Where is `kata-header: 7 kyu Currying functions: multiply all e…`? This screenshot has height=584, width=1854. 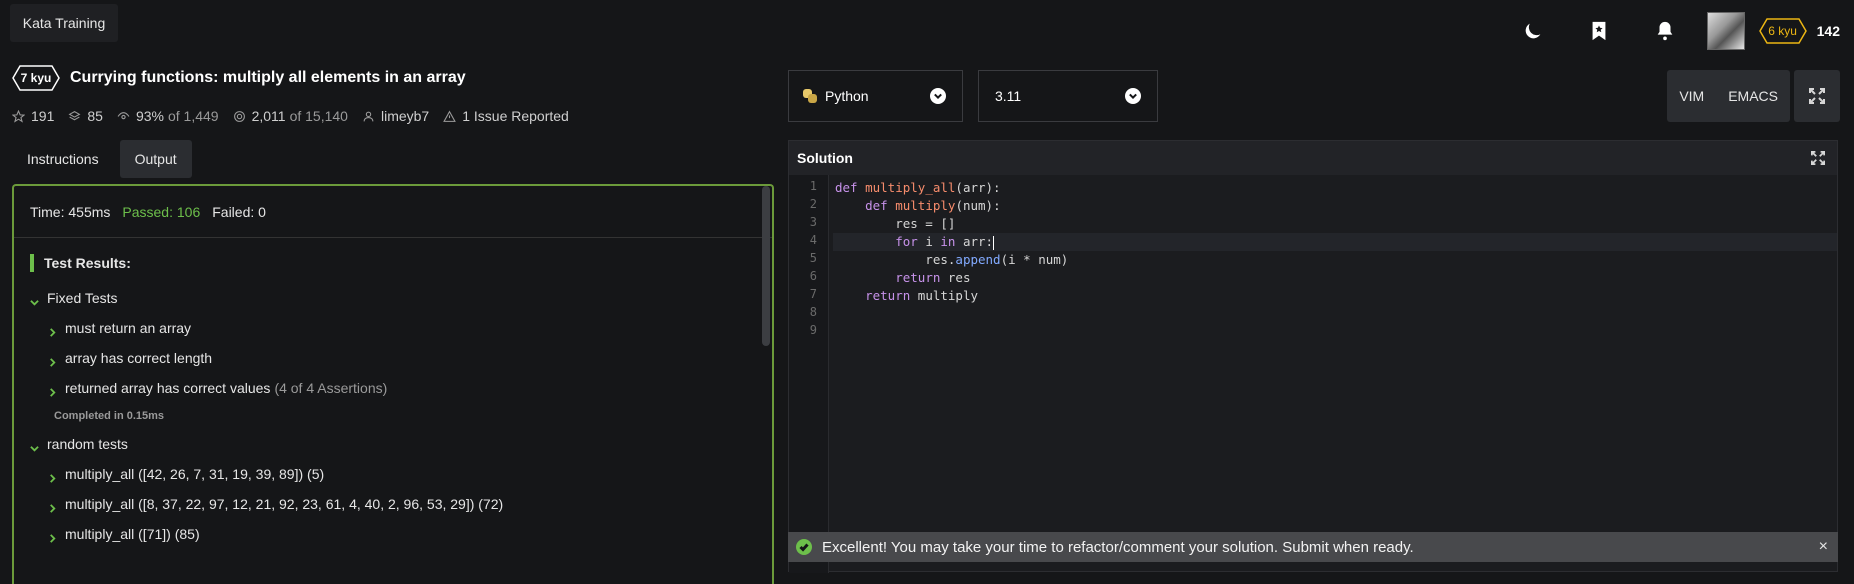
kata-header: 7 kyu Currying functions: multiply all e… is located at coordinates (239, 78).